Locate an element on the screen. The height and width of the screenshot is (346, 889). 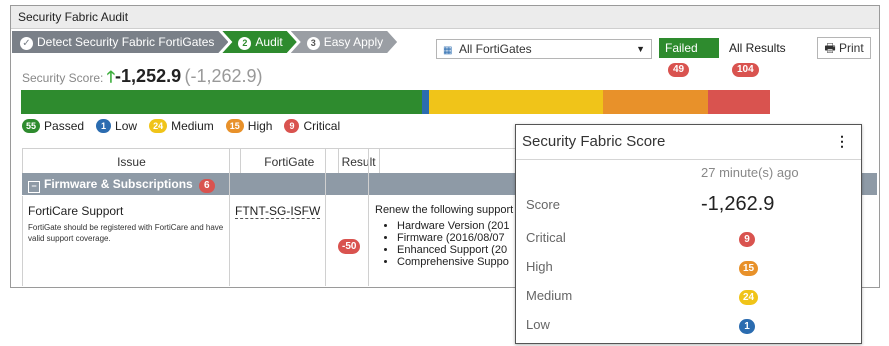
col-header-fortigate: FortiGate is located at coordinates (289, 162).